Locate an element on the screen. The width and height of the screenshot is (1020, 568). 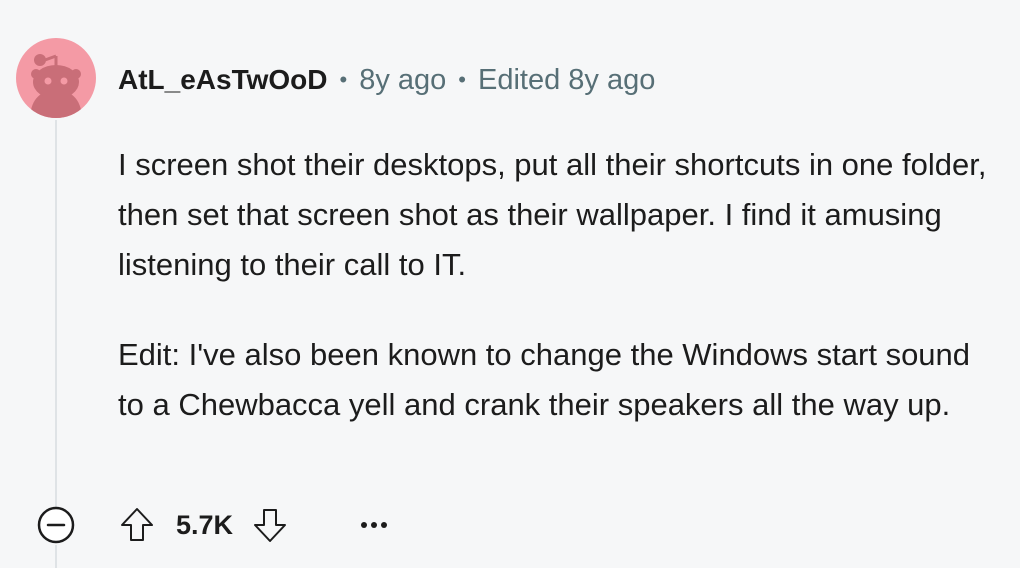
ellipsis-icon is located at coordinates (374, 525).